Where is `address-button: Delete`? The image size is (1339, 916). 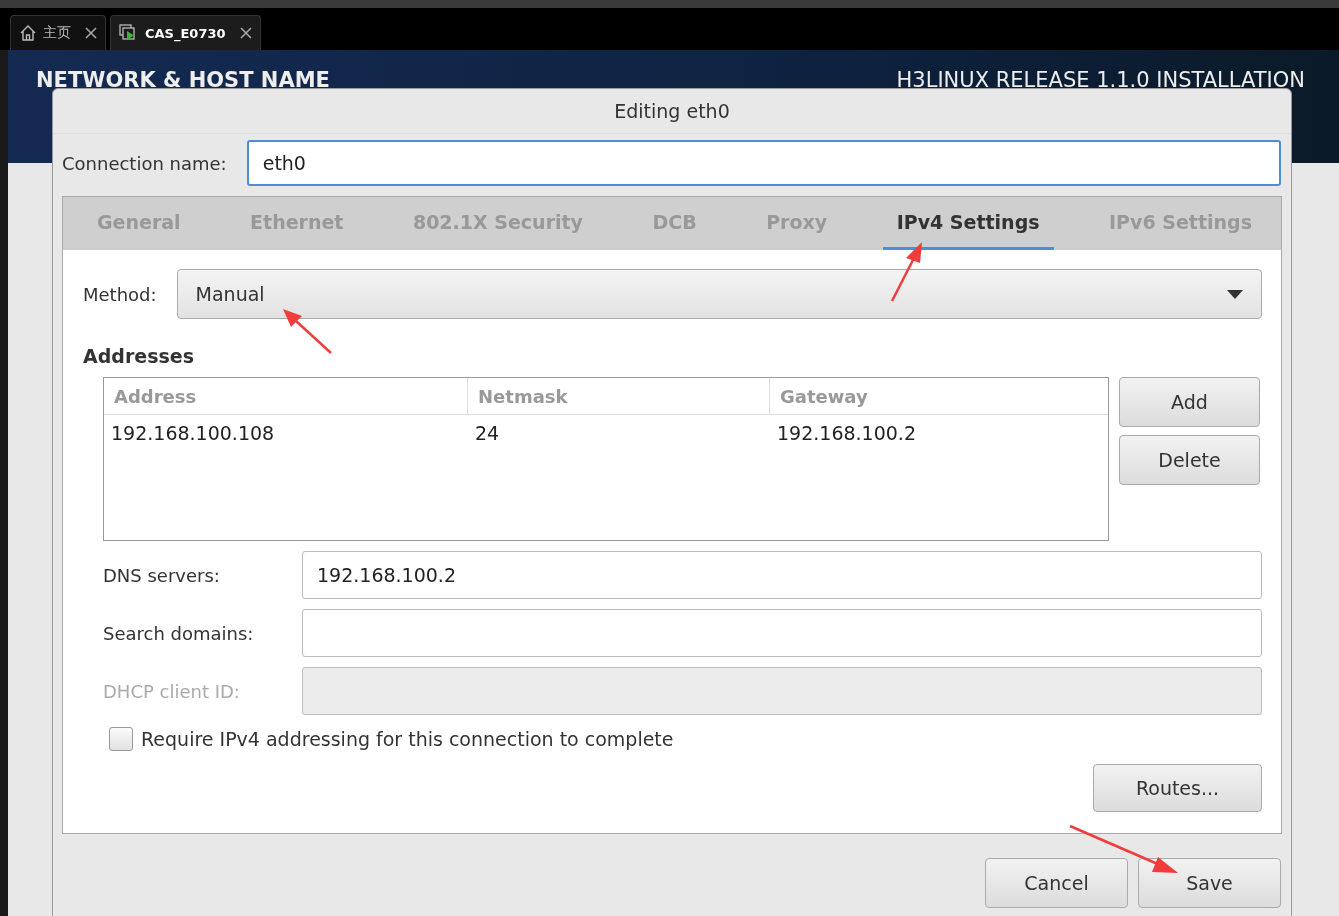 address-button: Delete is located at coordinates (1189, 460).